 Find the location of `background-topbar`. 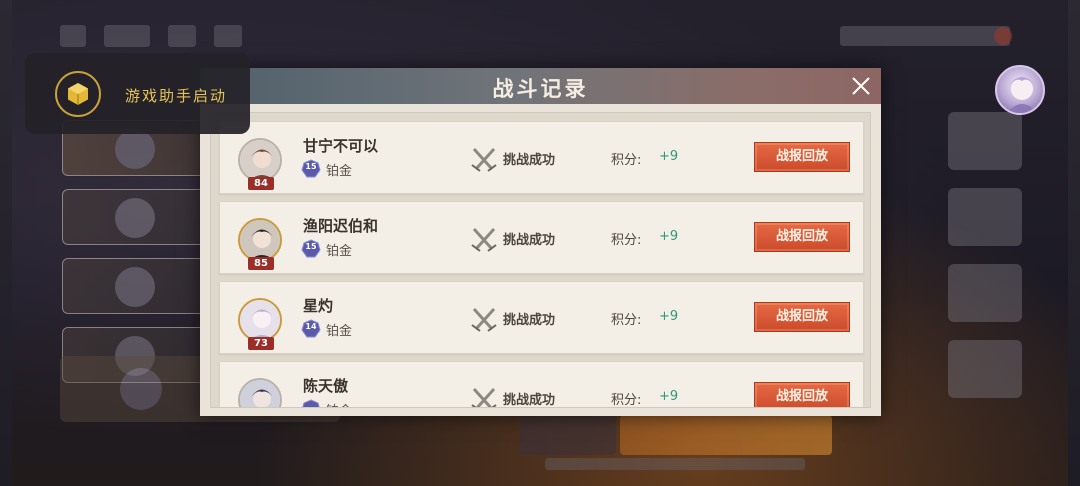

background-topbar is located at coordinates (170, 36).